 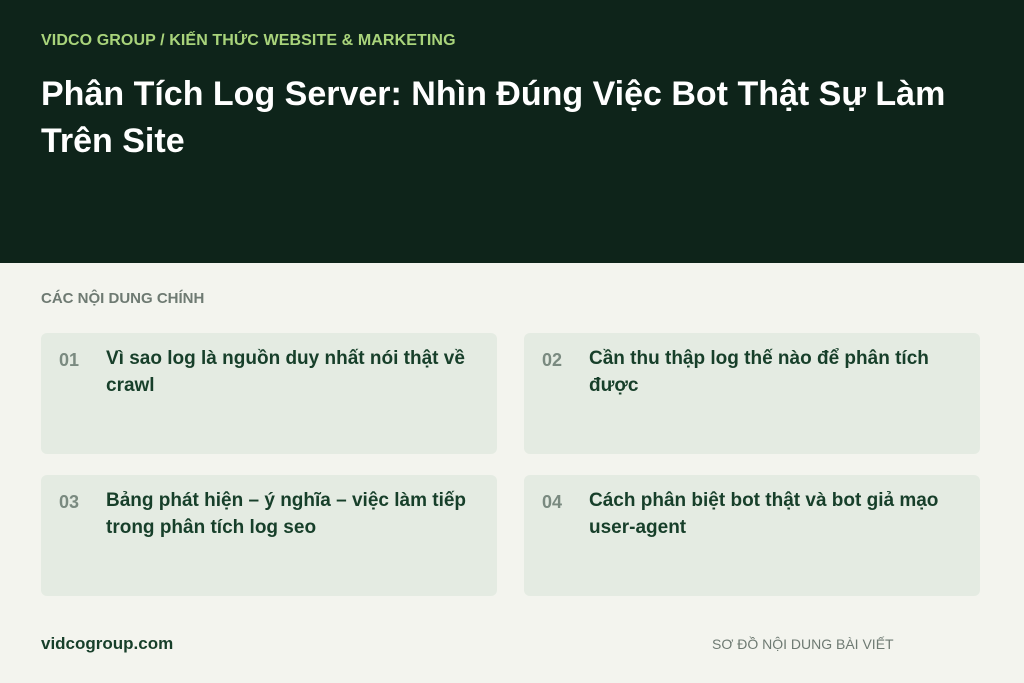 I want to click on footer-site-link: vidcogroup.com, so click(x=107, y=644).